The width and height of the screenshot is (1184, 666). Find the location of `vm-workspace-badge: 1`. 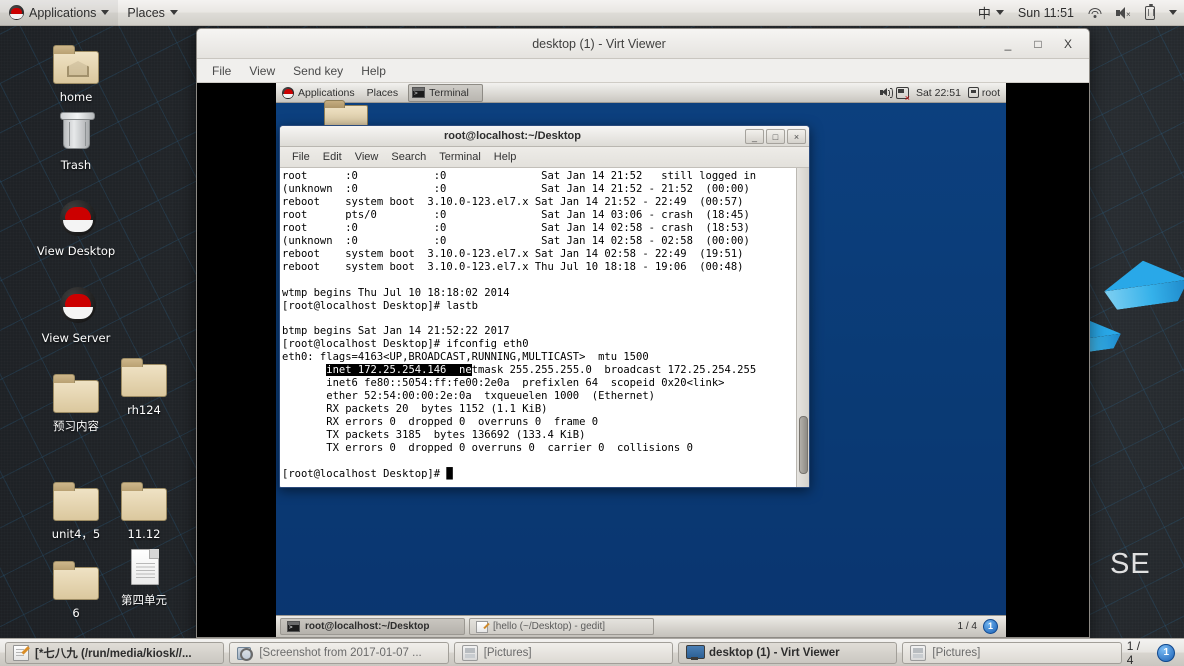

vm-workspace-badge: 1 is located at coordinates (990, 626).